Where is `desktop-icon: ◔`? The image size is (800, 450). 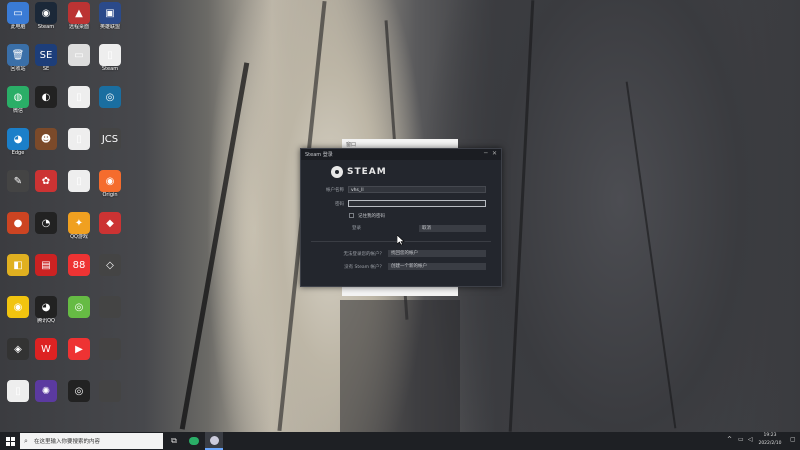 desktop-icon: ◔ is located at coordinates (46, 223).